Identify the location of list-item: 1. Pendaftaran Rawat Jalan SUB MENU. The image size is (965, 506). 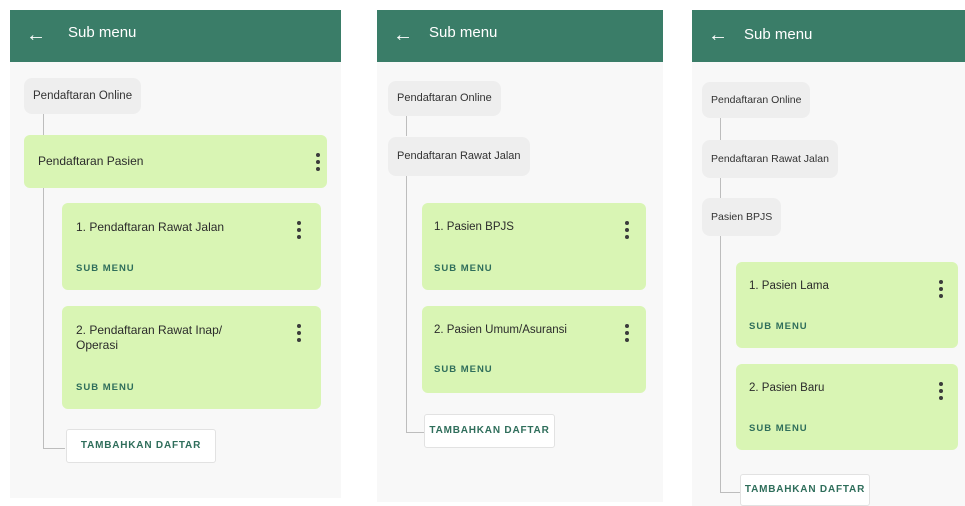
(191, 246).